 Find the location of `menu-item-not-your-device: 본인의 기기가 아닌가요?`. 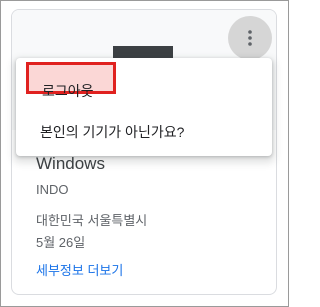

menu-item-not-your-device: 본인의 기기가 아닌가요? is located at coordinates (144, 130).